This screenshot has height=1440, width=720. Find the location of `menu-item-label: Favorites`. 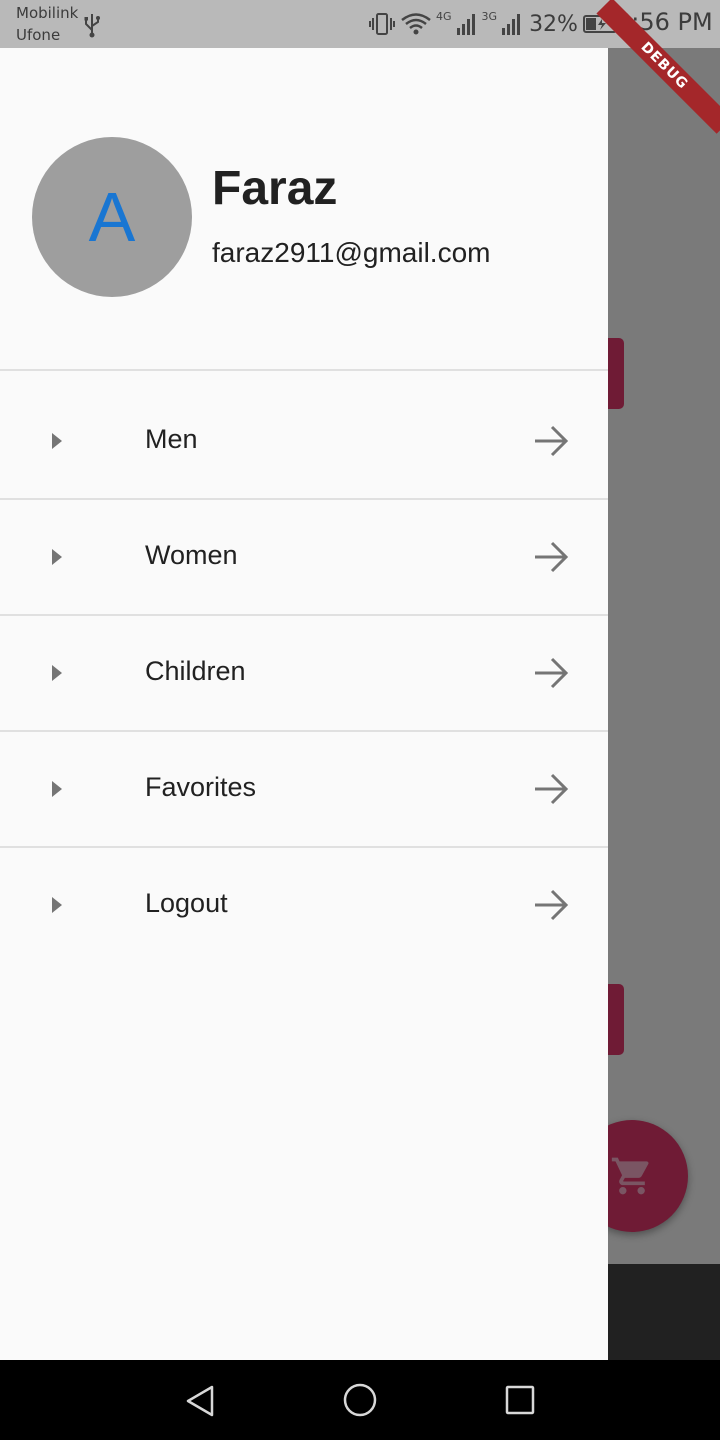

menu-item-label: Favorites is located at coordinates (201, 787).